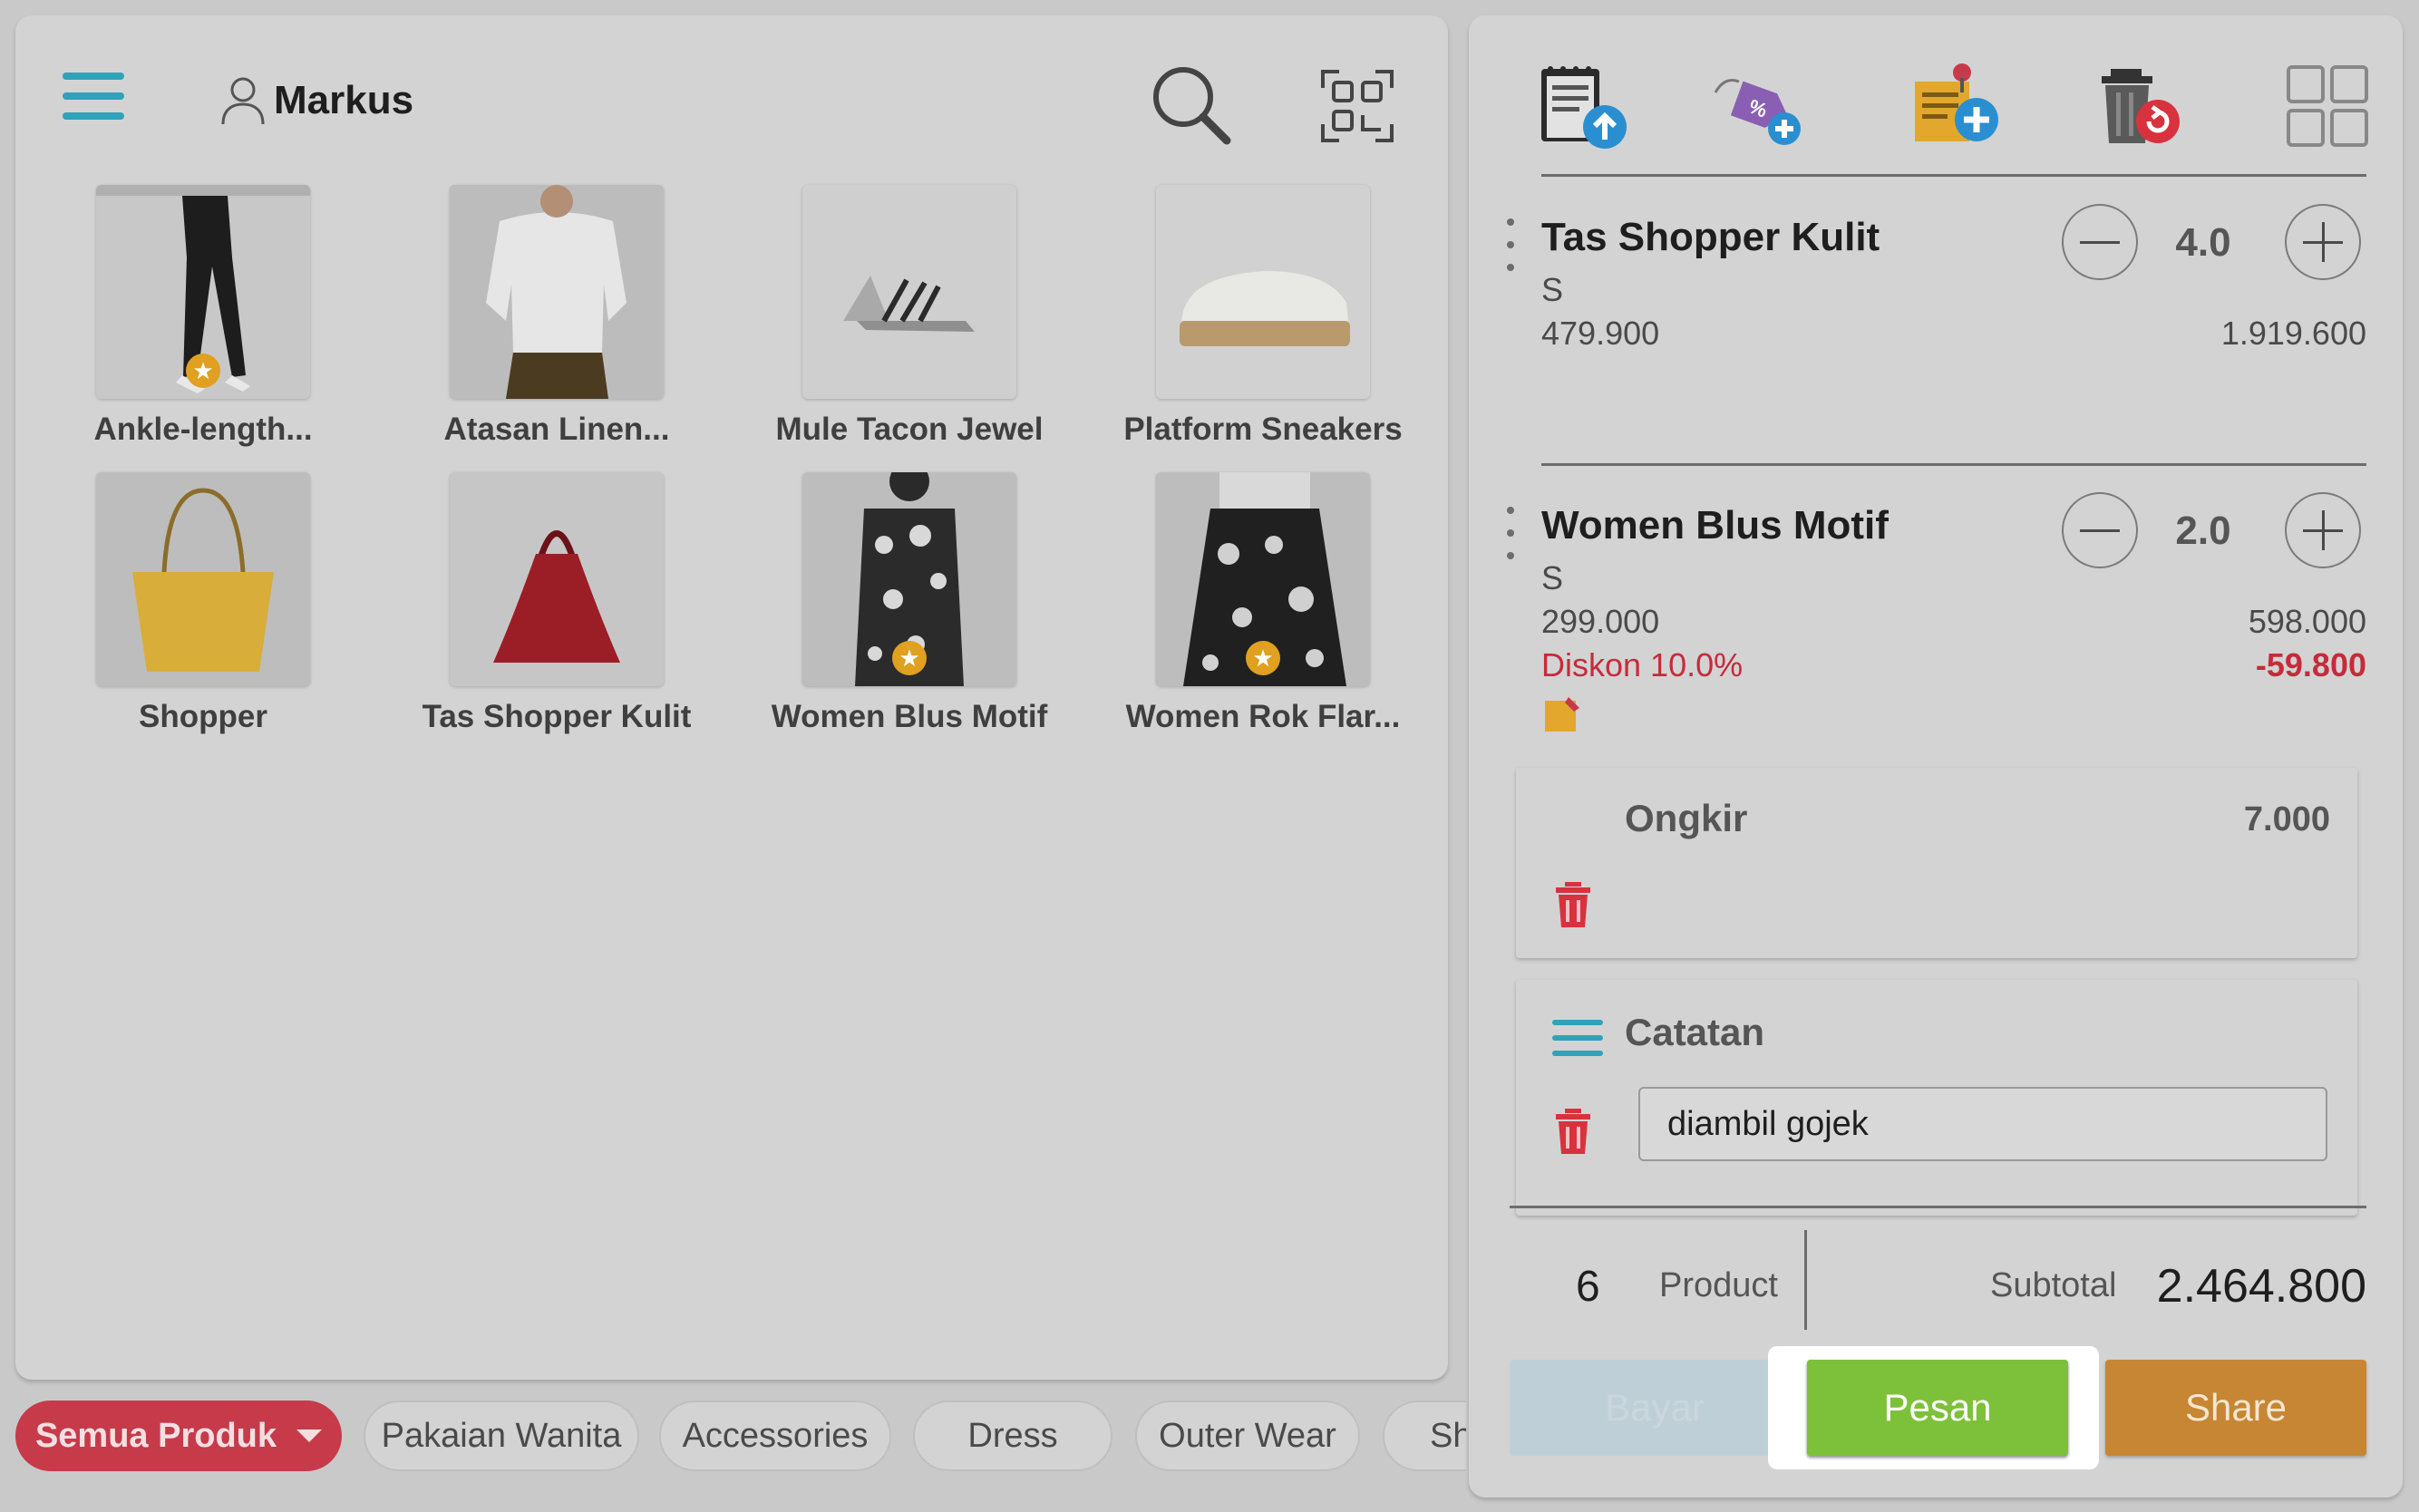 This screenshot has width=2419, height=1512. Describe the element at coordinates (1937, 863) in the screenshot. I see `shipping-card: Ongkir 7.000` at that location.